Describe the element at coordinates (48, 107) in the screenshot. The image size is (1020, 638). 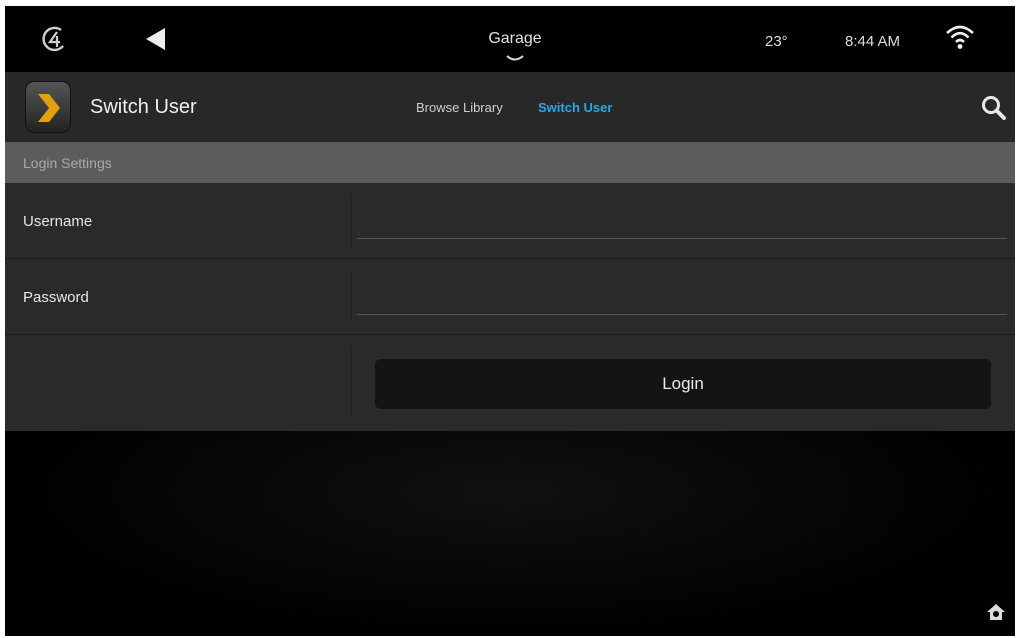
I see `plex-icon` at that location.